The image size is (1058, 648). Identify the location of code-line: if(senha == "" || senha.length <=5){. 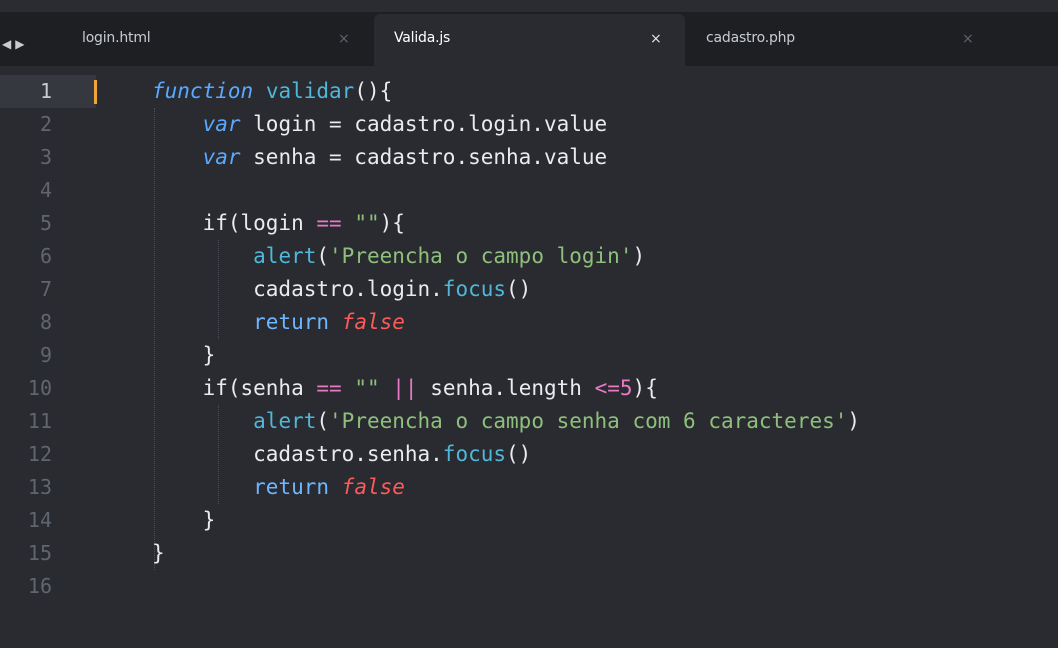
(602, 388).